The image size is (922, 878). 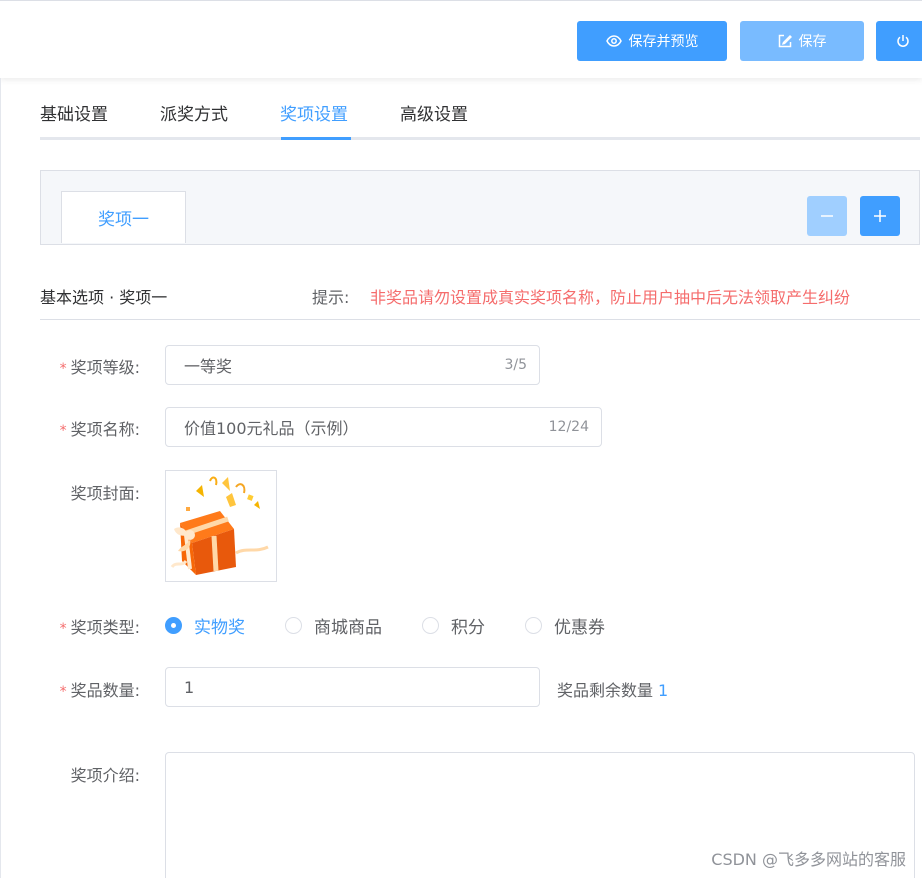 I want to click on section-title: 基本选项 · 奖项一, so click(x=104, y=297).